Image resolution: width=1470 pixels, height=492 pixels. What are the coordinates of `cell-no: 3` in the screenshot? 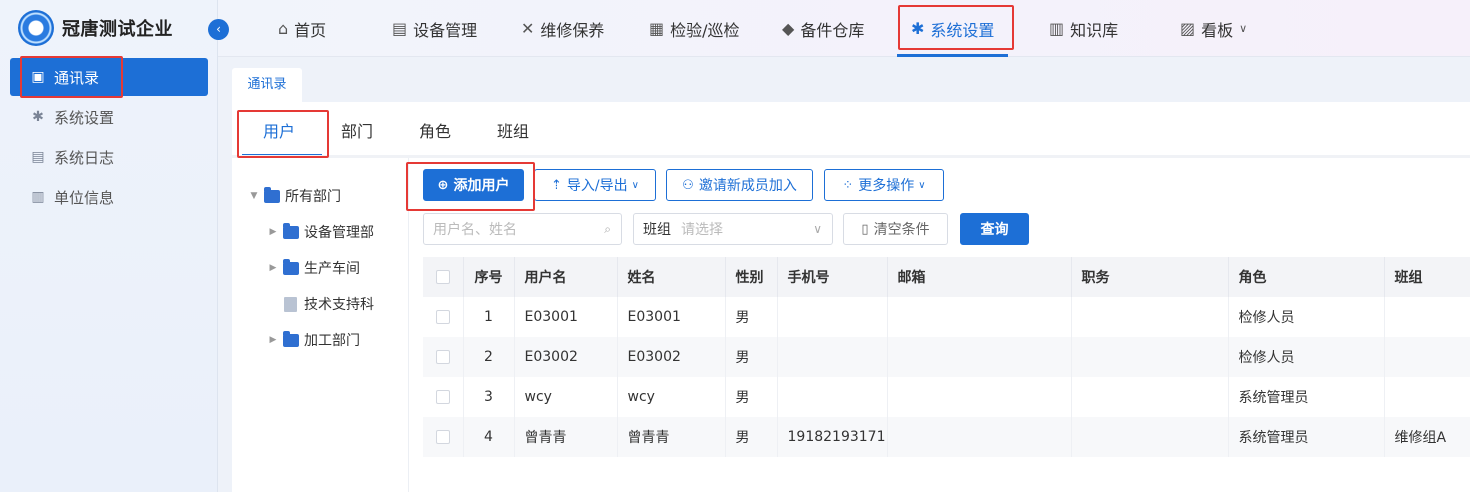 It's located at (489, 397).